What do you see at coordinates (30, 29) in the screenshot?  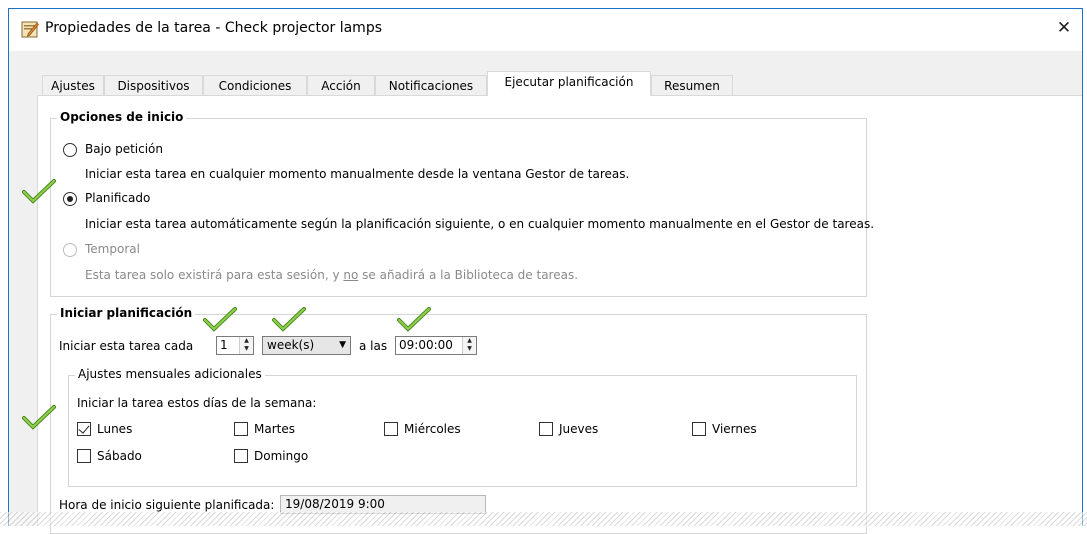 I see `task-properties-icon` at bounding box center [30, 29].